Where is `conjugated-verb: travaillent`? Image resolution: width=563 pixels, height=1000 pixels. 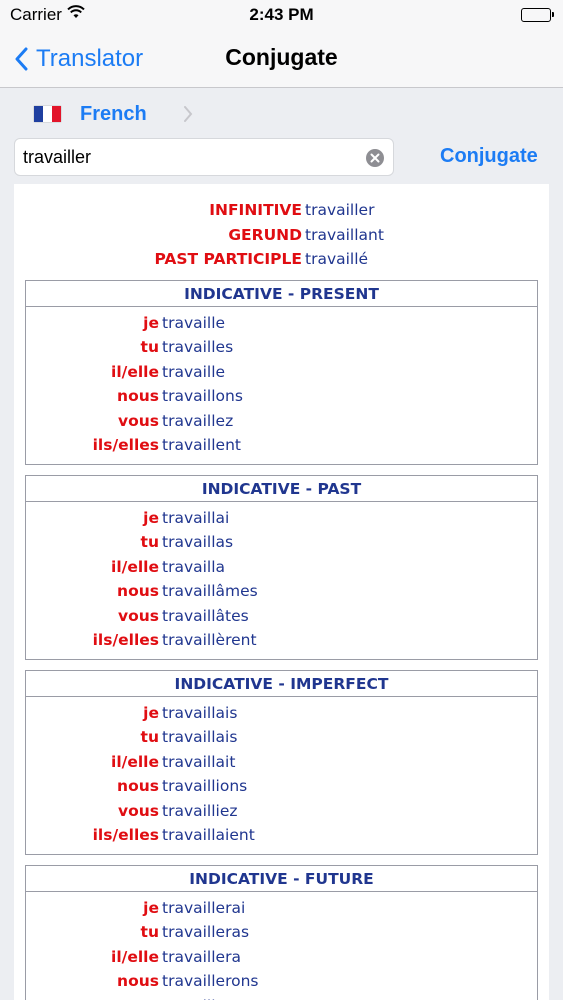
conjugated-verb: travaillent is located at coordinates (201, 445).